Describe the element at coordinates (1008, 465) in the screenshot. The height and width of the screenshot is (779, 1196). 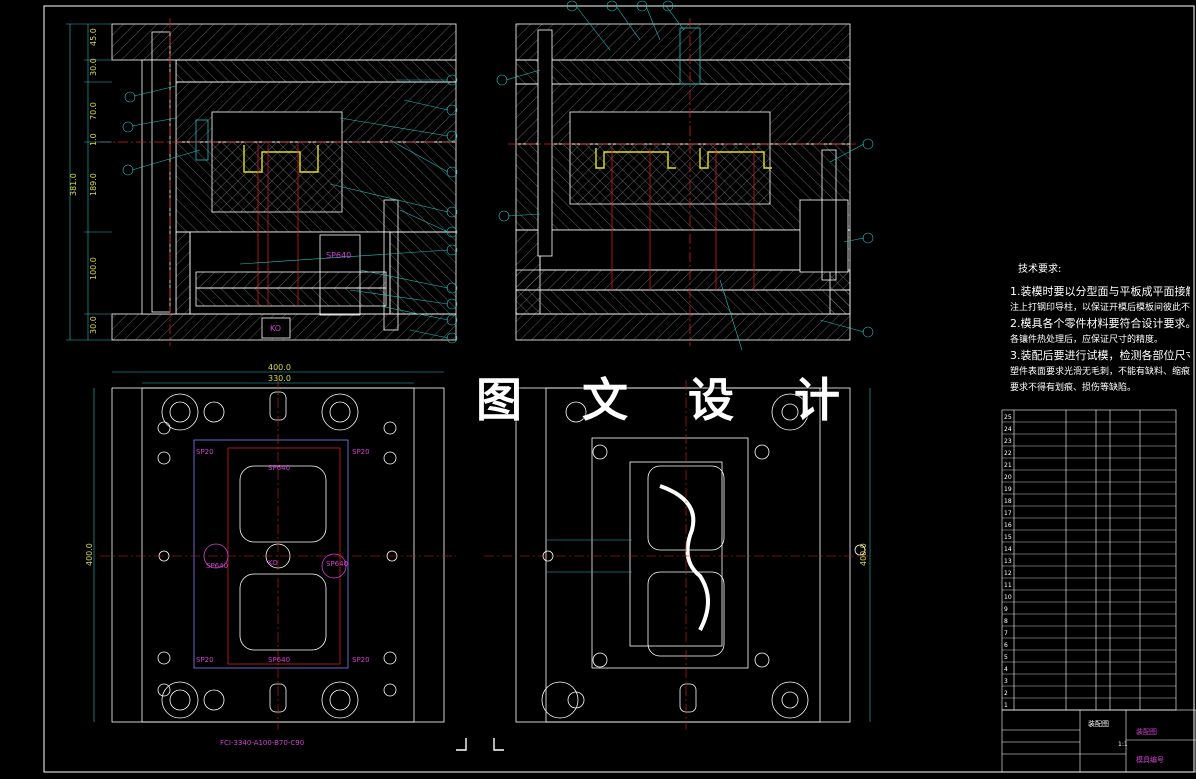
I see `bom-row-number: 21` at that location.